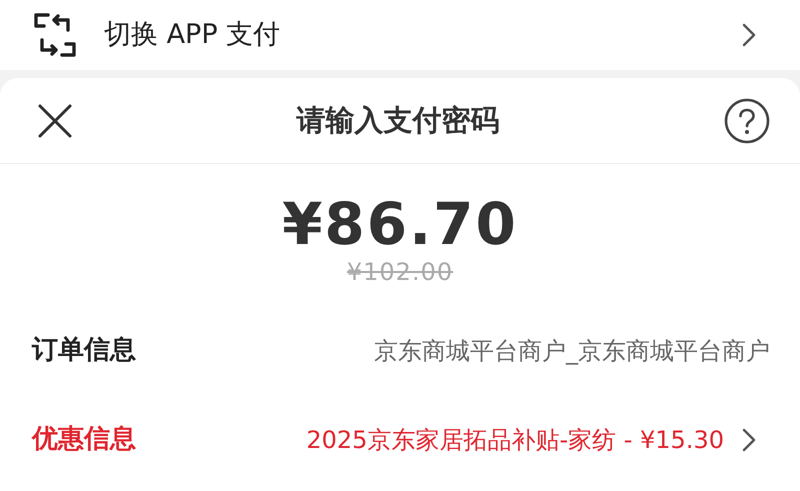 The height and width of the screenshot is (491, 800). Describe the element at coordinates (84, 439) in the screenshot. I see `row-label: 优惠信息` at that location.